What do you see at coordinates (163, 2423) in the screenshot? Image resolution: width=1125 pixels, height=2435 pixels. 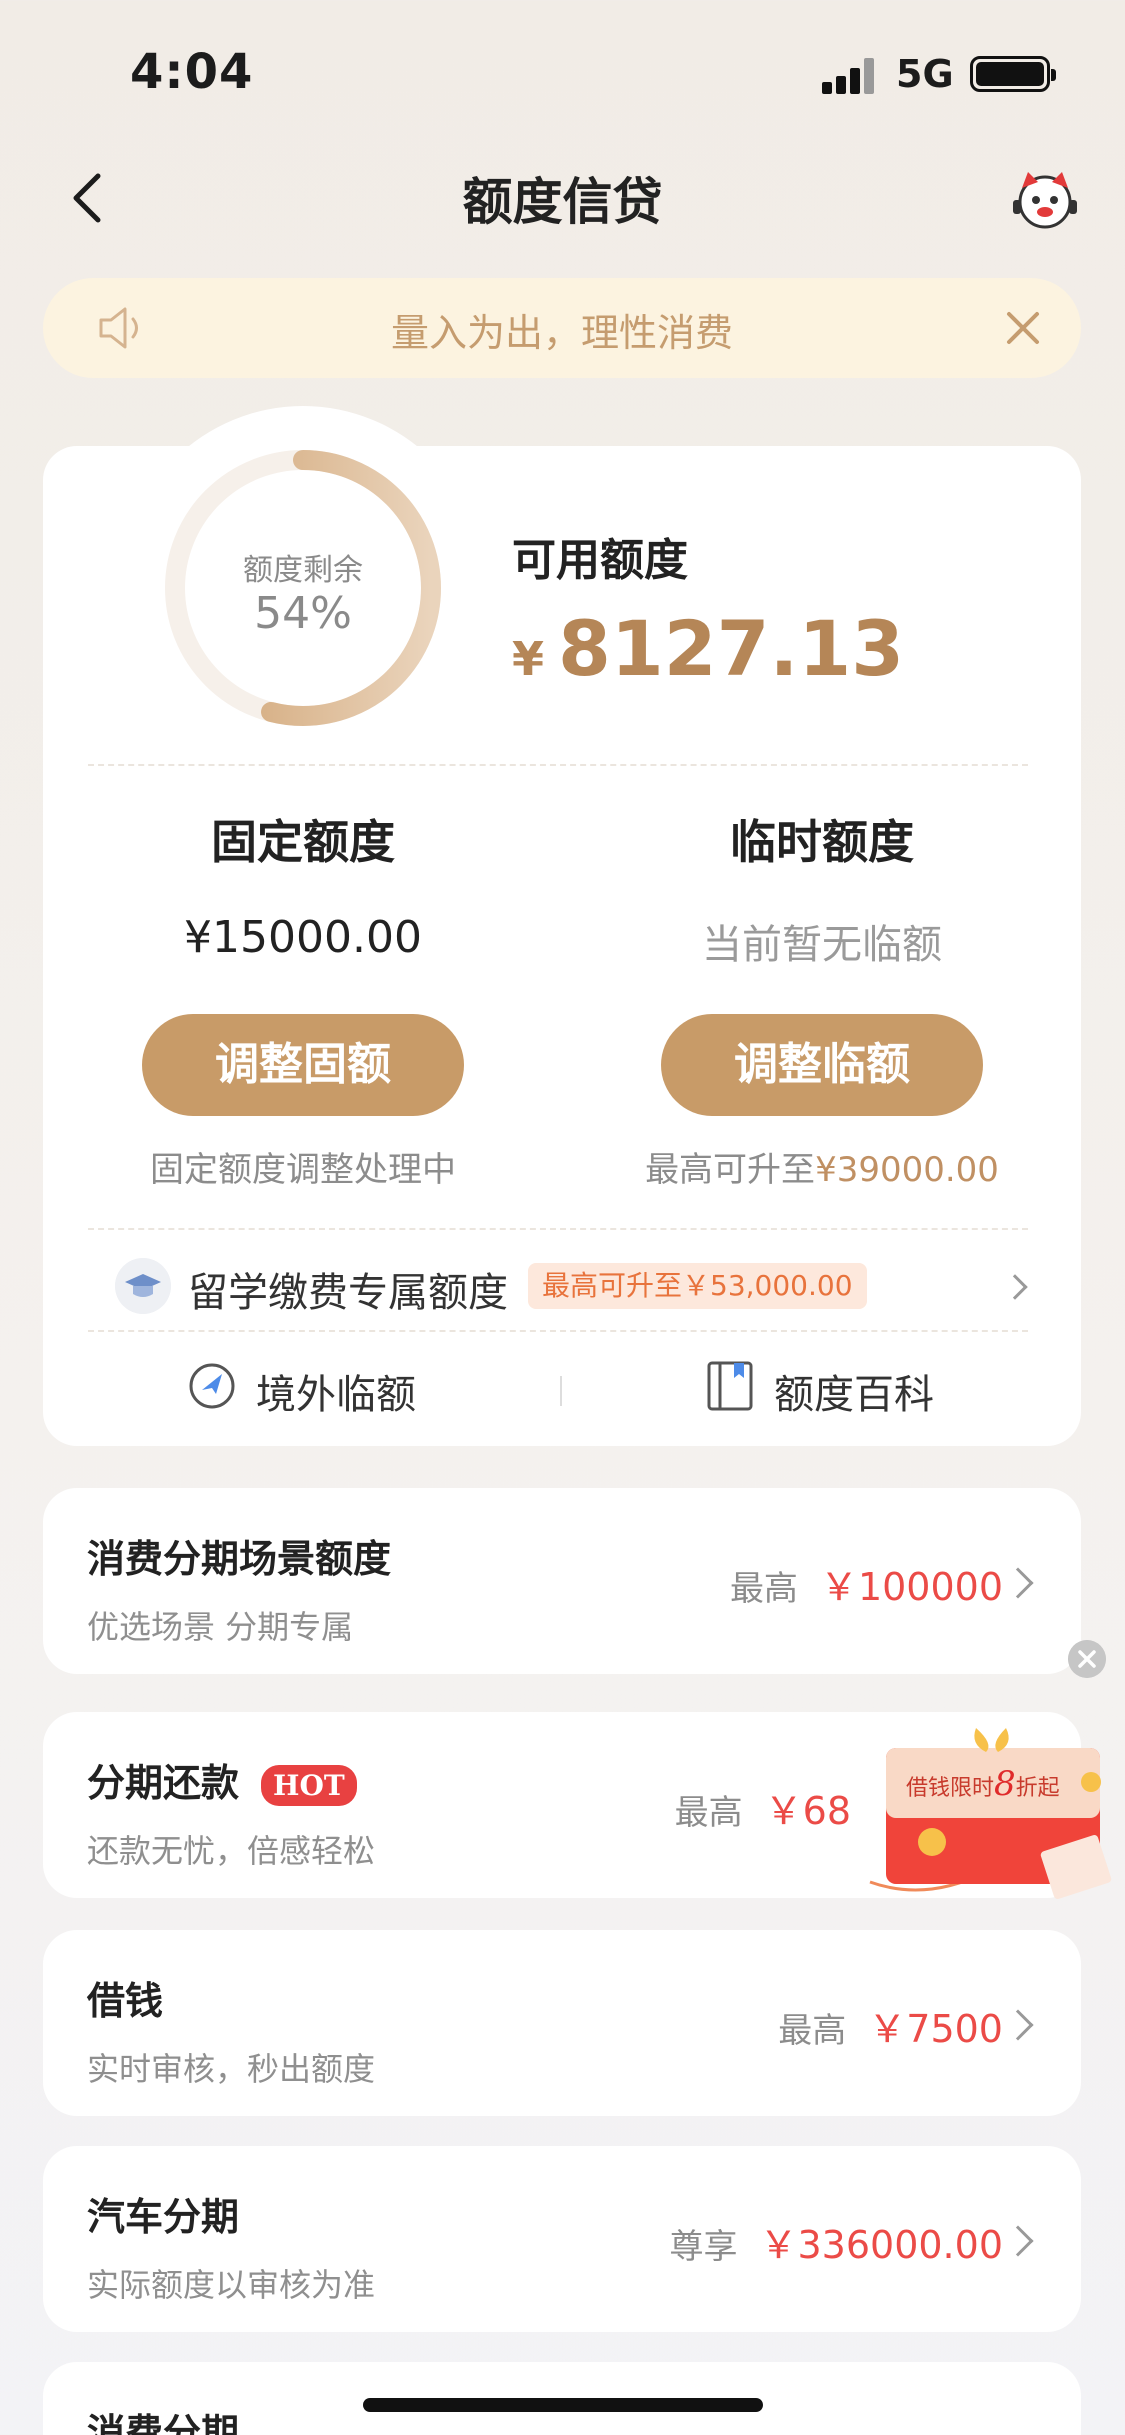 I see `row-title: 消费分期` at bounding box center [163, 2423].